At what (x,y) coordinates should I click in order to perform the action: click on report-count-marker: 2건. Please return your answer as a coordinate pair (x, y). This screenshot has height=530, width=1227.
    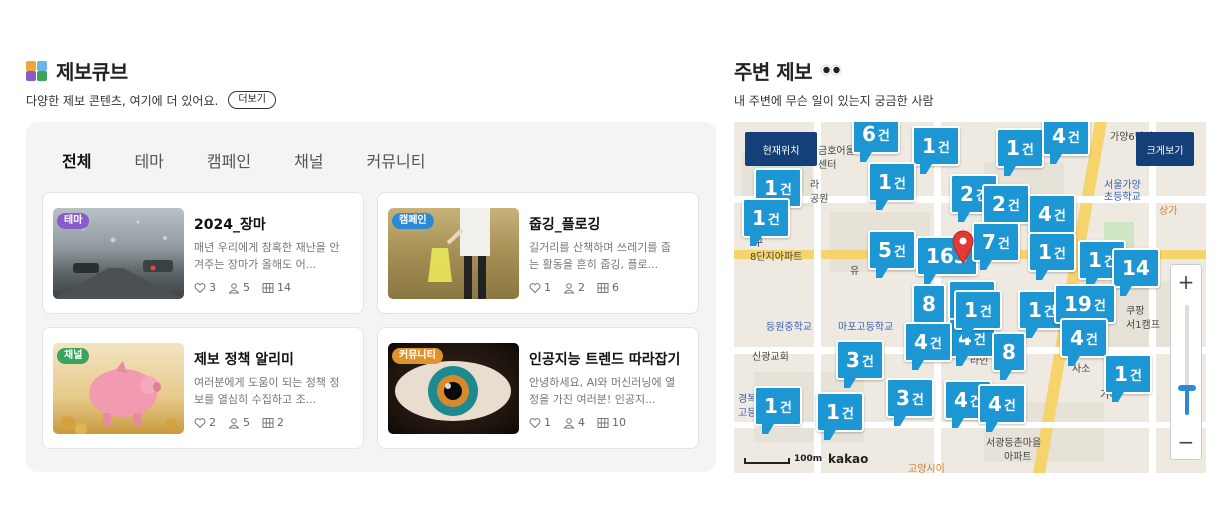
    Looking at the image, I should click on (1006, 208).